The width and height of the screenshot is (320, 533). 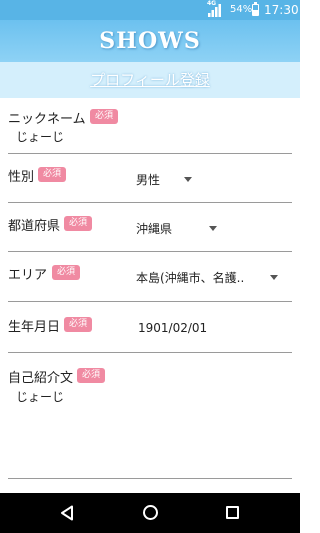 I want to click on gender-row: 性別 必須 男性, so click(x=150, y=178).